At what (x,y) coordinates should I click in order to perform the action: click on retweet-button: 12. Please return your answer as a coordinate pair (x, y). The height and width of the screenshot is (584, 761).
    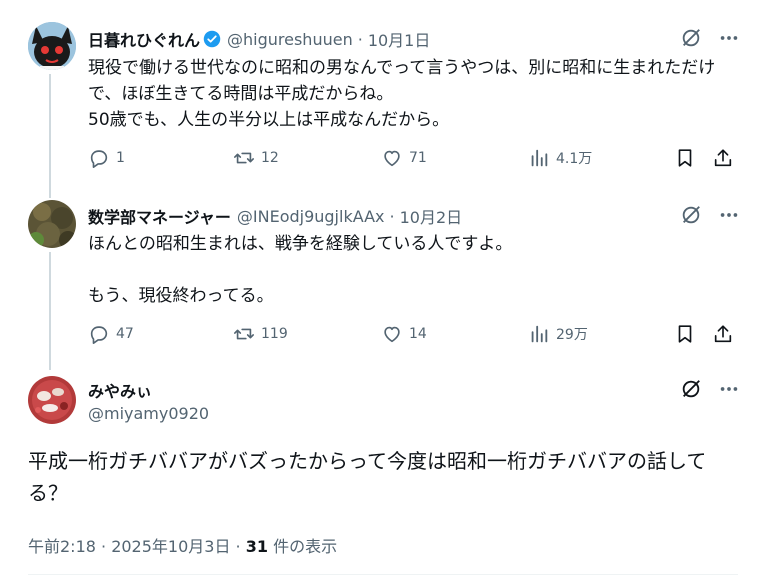
    Looking at the image, I should click on (256, 158).